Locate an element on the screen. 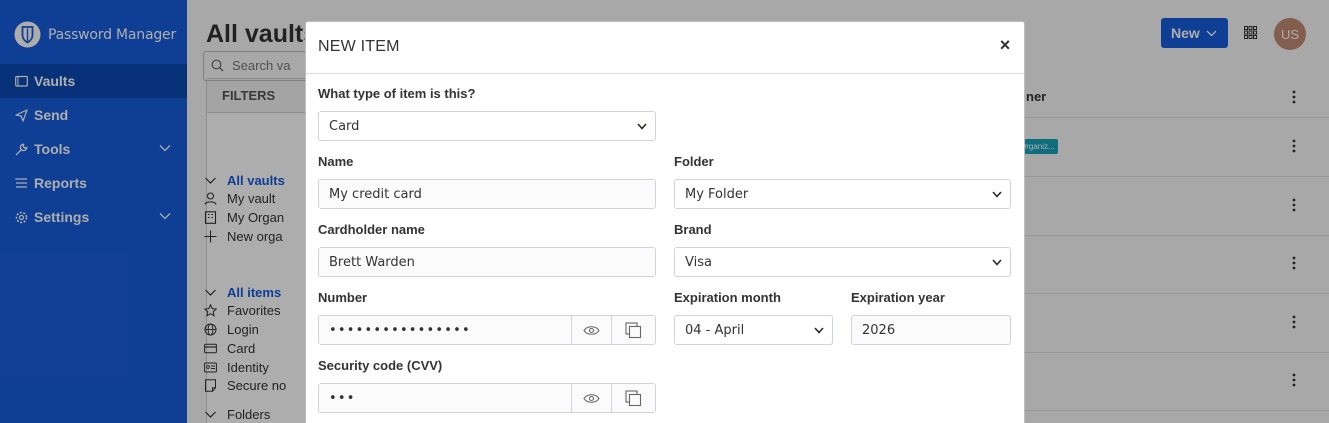 The image size is (1329, 423). brand-select: Visa is located at coordinates (842, 262).